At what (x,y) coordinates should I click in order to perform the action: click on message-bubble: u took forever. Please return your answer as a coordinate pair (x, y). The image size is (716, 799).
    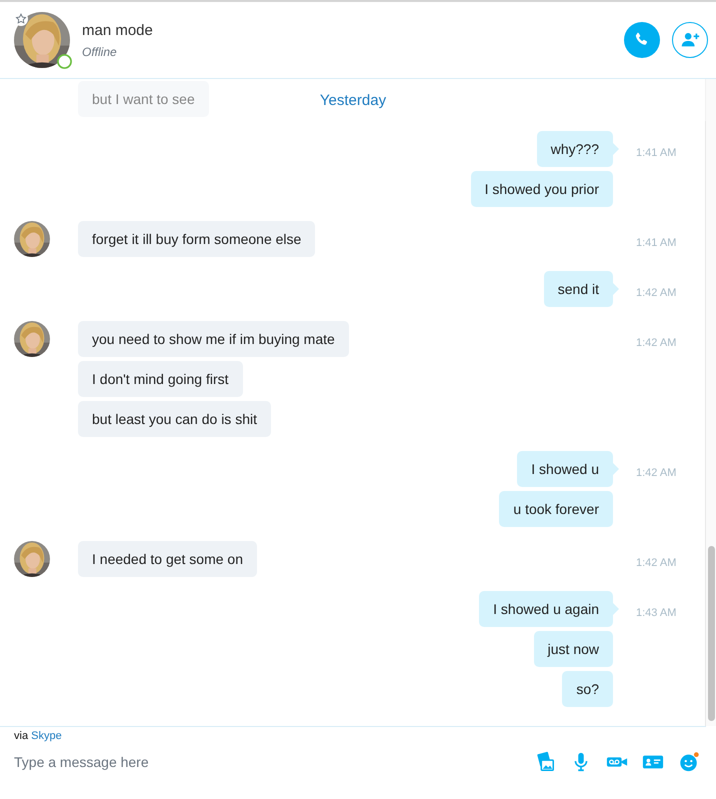
    Looking at the image, I should click on (556, 509).